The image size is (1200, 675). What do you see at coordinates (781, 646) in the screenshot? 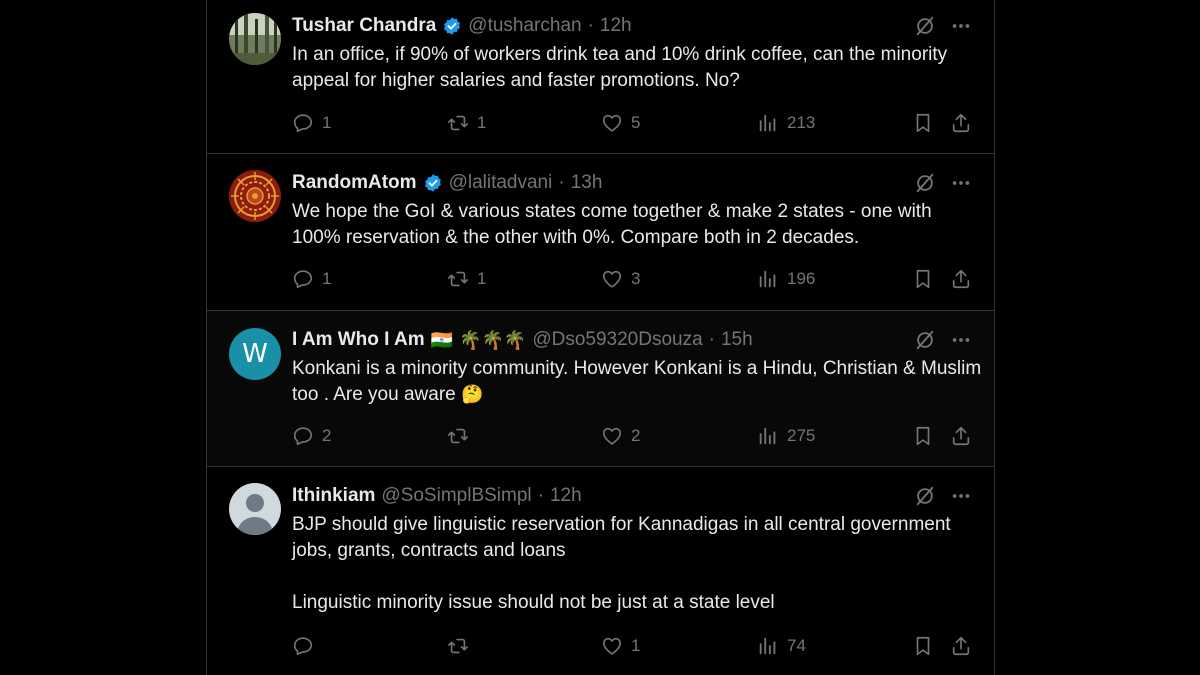
I see `views-button: 74` at bounding box center [781, 646].